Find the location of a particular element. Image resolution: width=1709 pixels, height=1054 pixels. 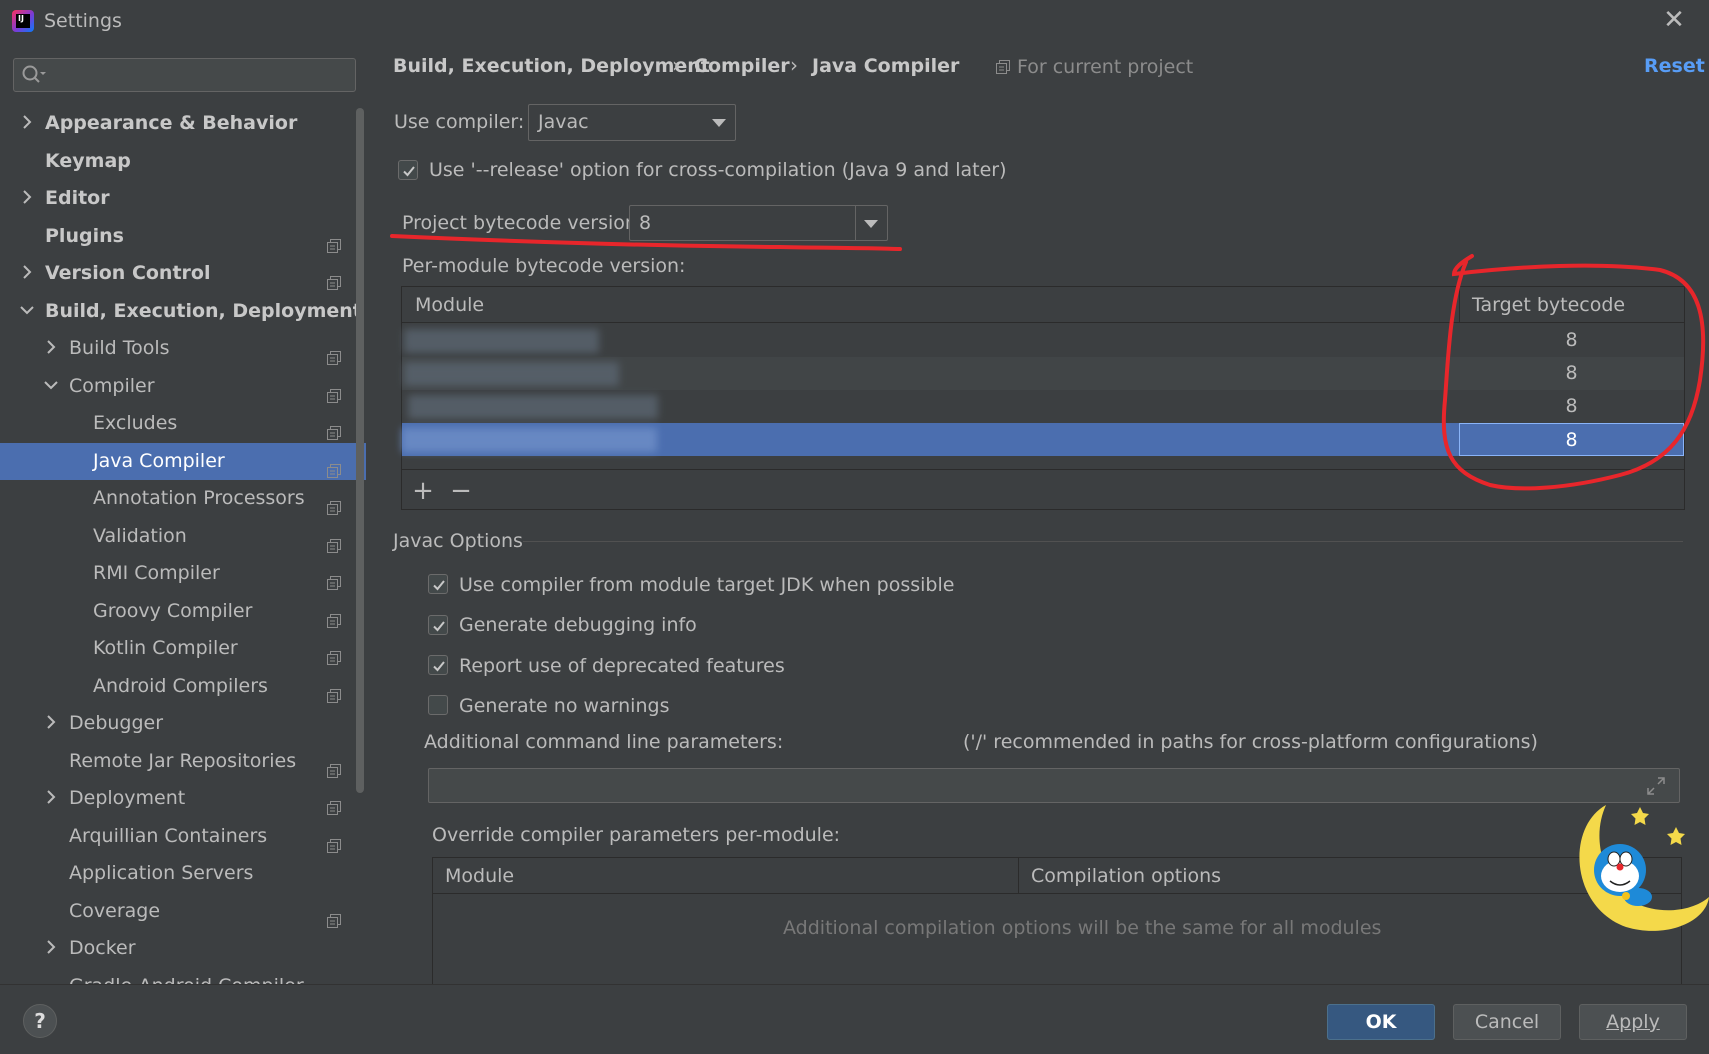

expand-icon is located at coordinates (1656, 786).